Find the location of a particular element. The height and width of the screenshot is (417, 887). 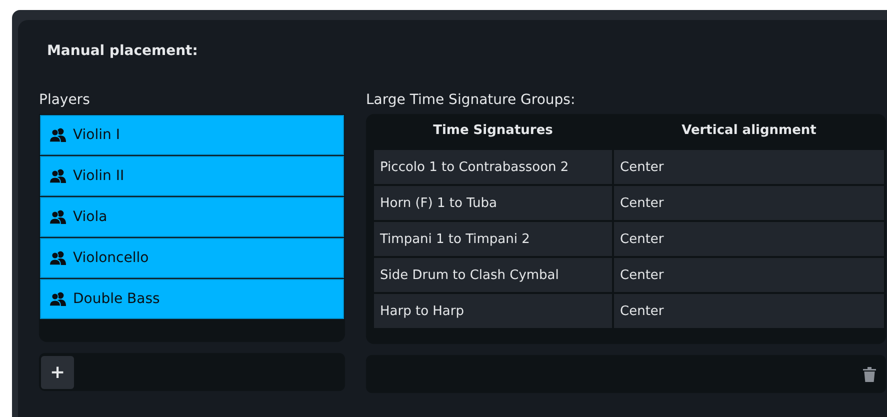

table-cell: Harp to Harp is located at coordinates (493, 311).